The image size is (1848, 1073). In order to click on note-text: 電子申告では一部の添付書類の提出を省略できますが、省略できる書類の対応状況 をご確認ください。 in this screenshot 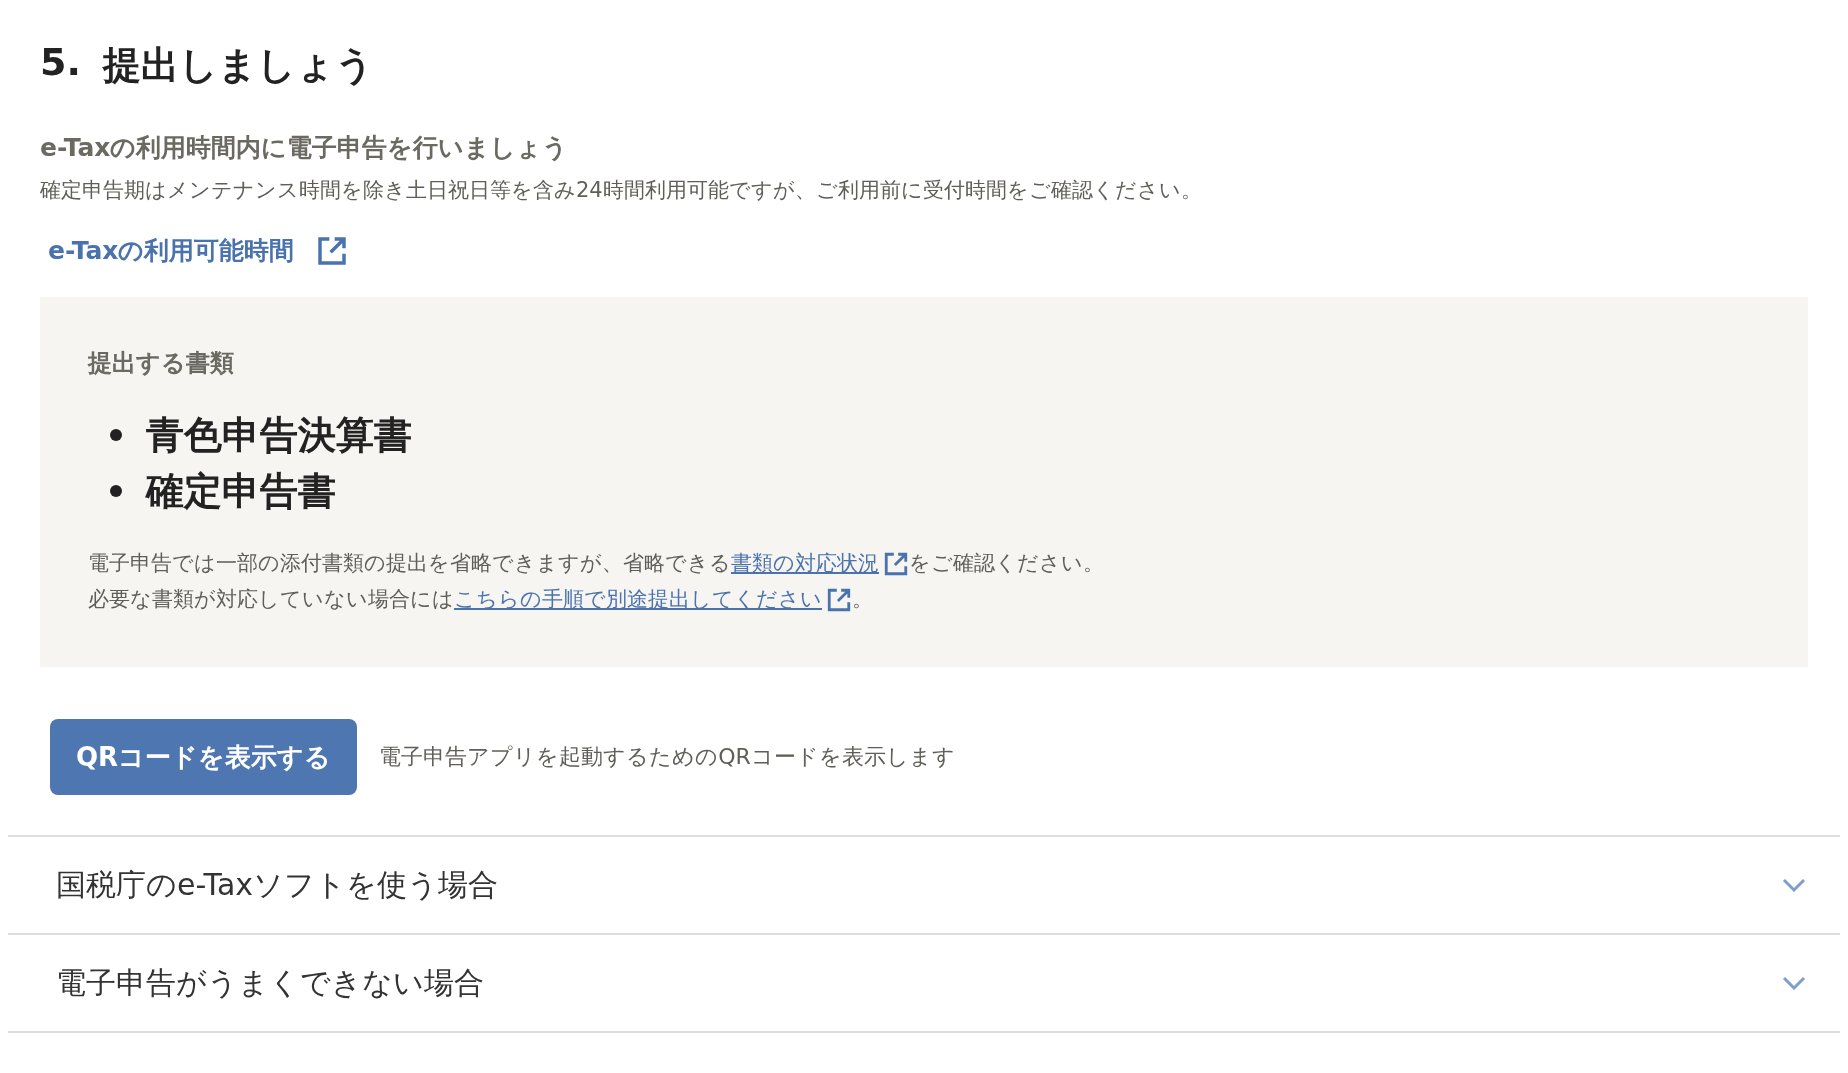, I will do `click(596, 564)`.